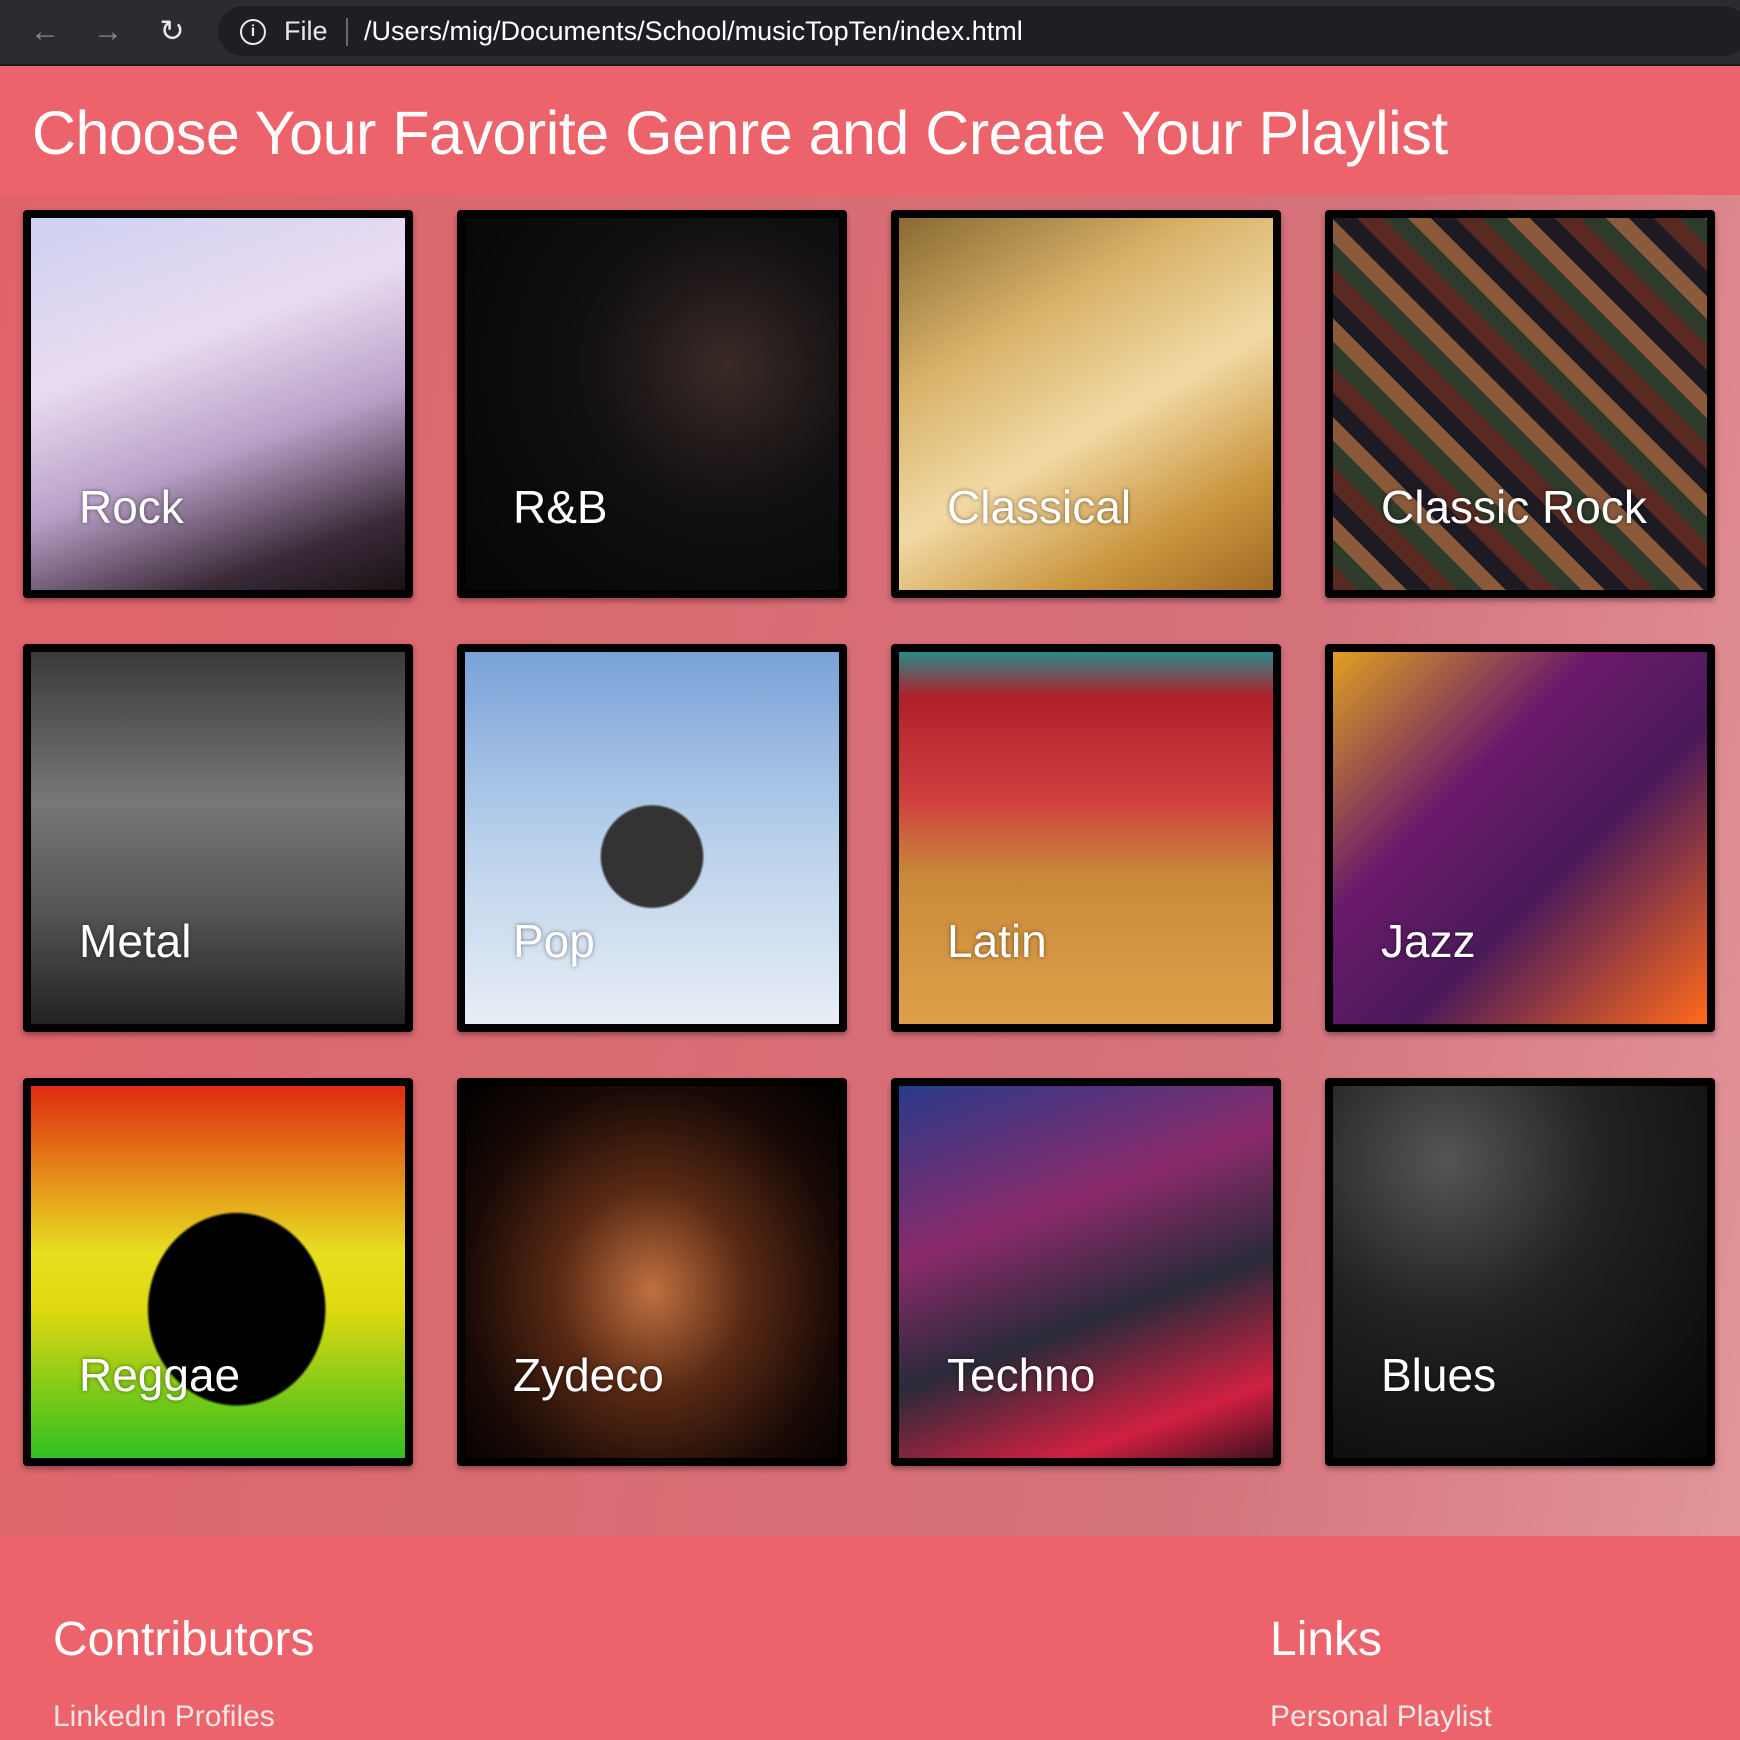 The width and height of the screenshot is (1740, 1740). Describe the element at coordinates (184, 1639) in the screenshot. I see `contributors-heading: Contributors` at that location.